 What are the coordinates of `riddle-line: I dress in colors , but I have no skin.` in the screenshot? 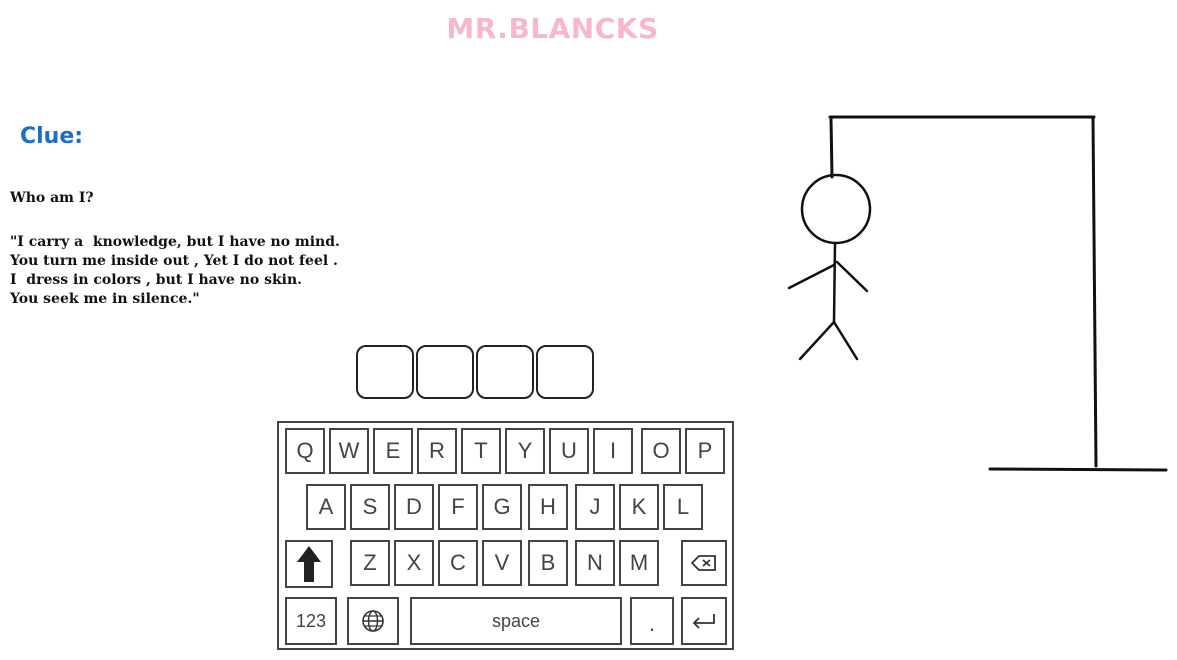 It's located at (156, 280).